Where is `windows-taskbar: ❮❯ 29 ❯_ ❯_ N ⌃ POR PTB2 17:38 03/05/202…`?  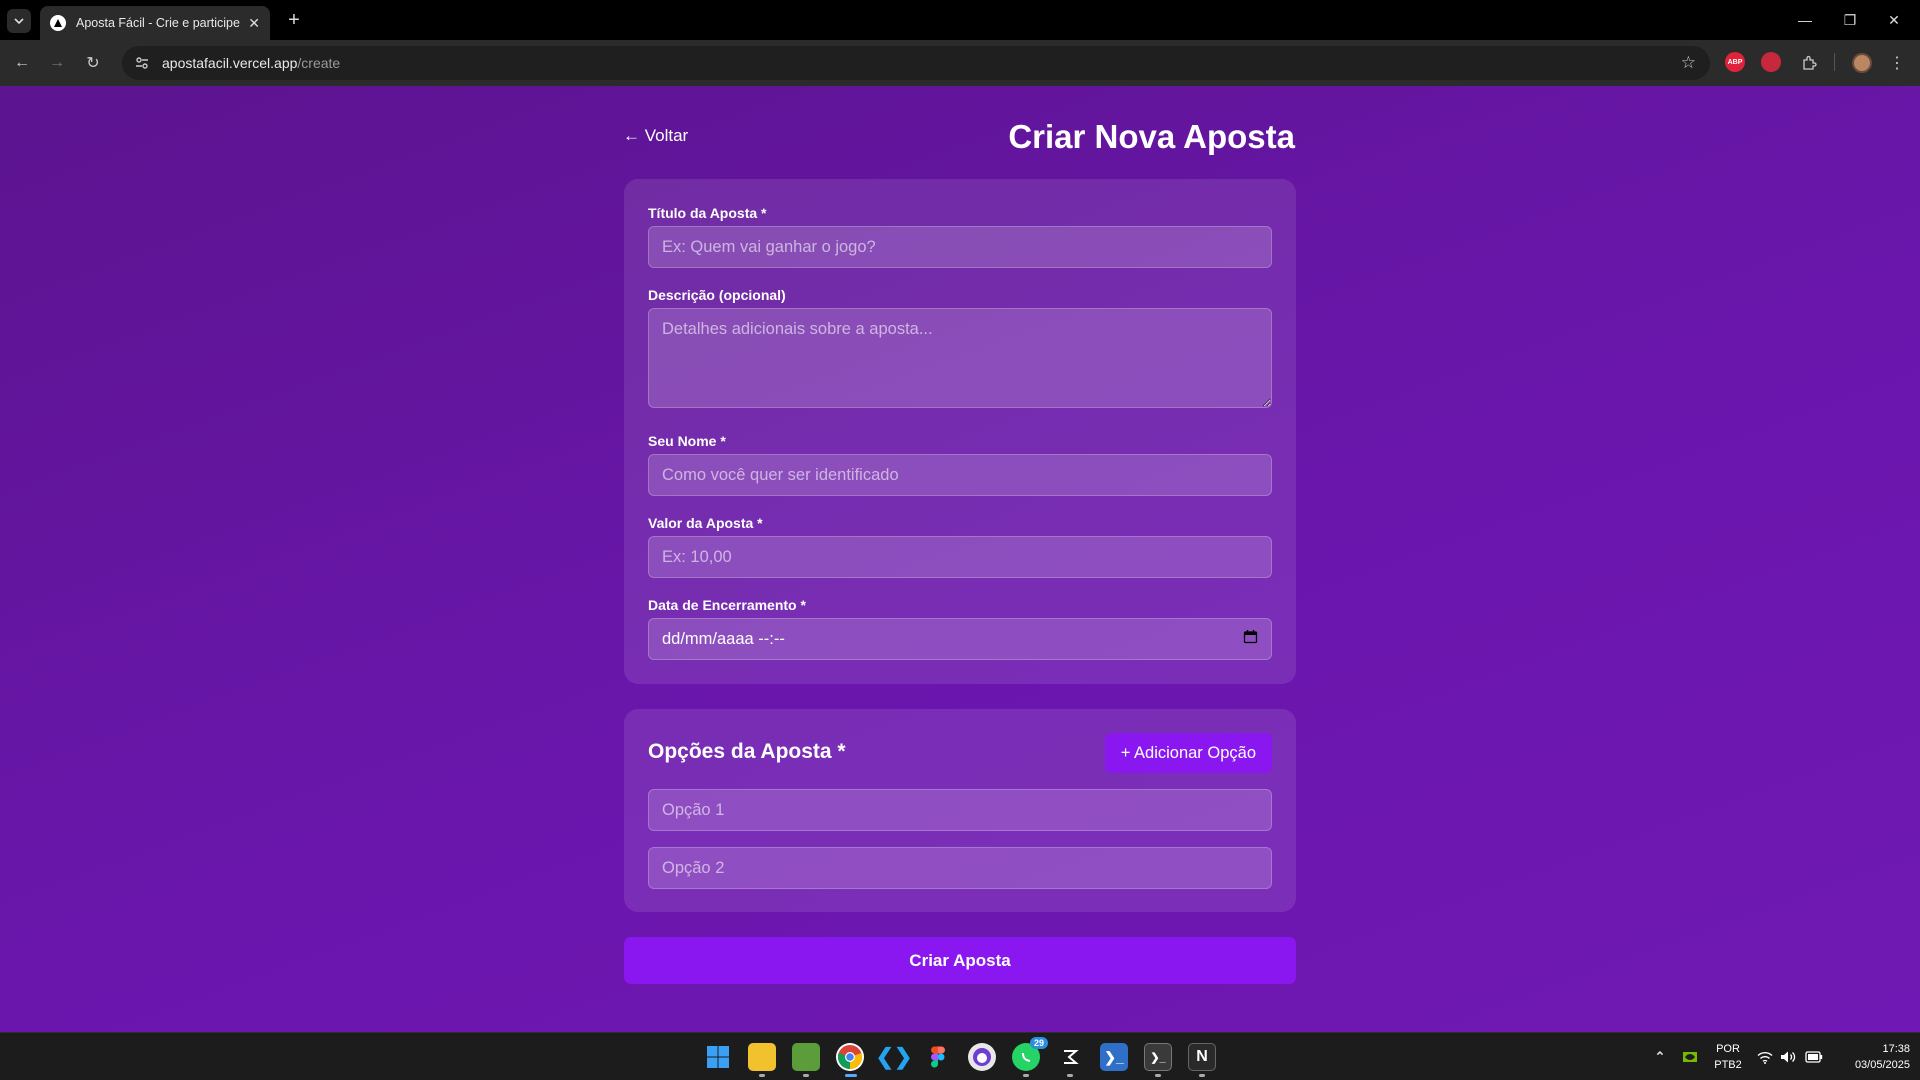 windows-taskbar: ❮❯ 29 ❯_ ❯_ N ⌃ POR PTB2 17:38 03/05/202… is located at coordinates (960, 1056).